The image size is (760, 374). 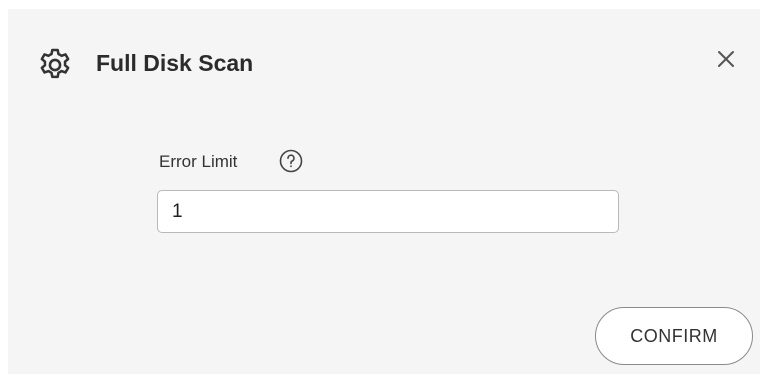 I want to click on help-icon, so click(x=291, y=161).